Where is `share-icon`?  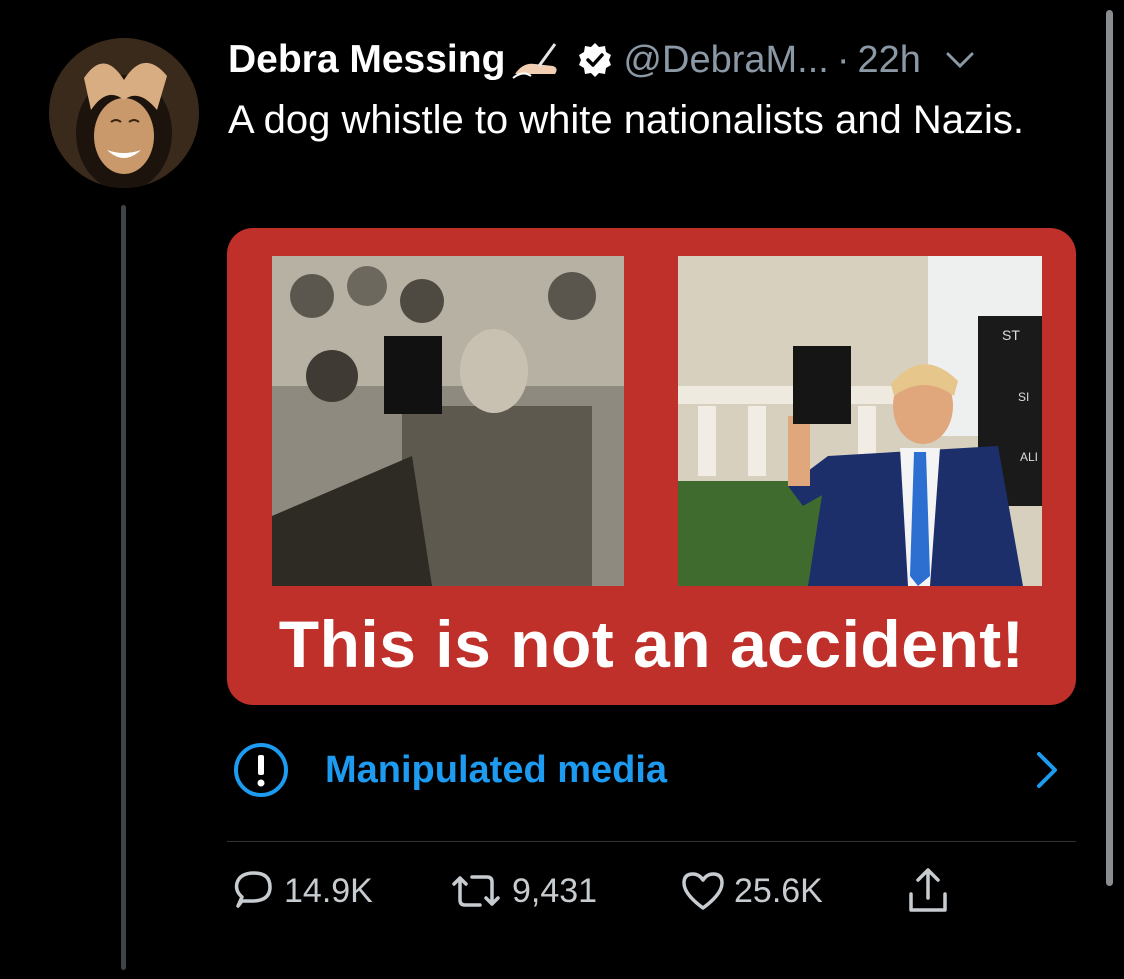
share-icon is located at coordinates (928, 890).